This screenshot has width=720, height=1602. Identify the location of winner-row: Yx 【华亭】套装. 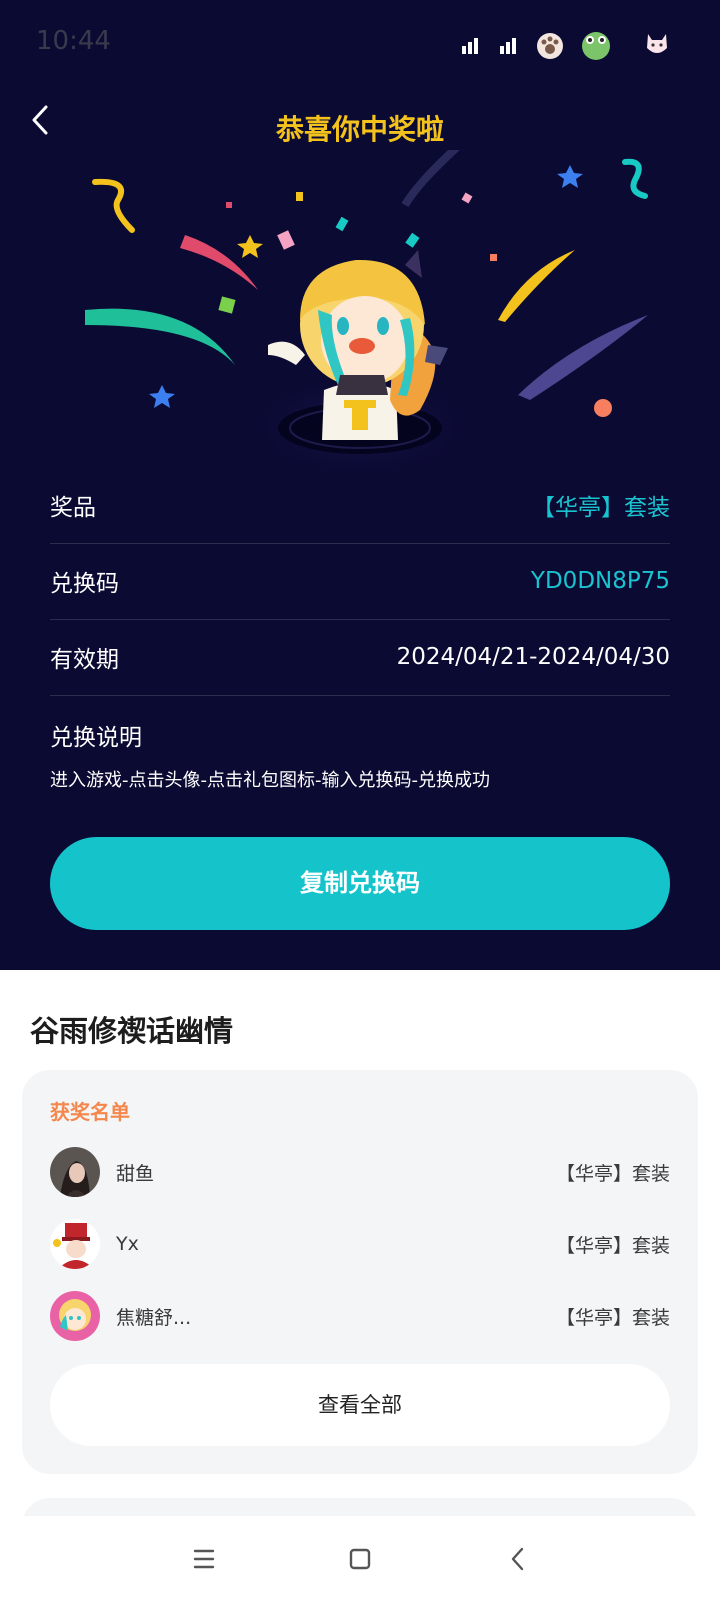
(360, 1244).